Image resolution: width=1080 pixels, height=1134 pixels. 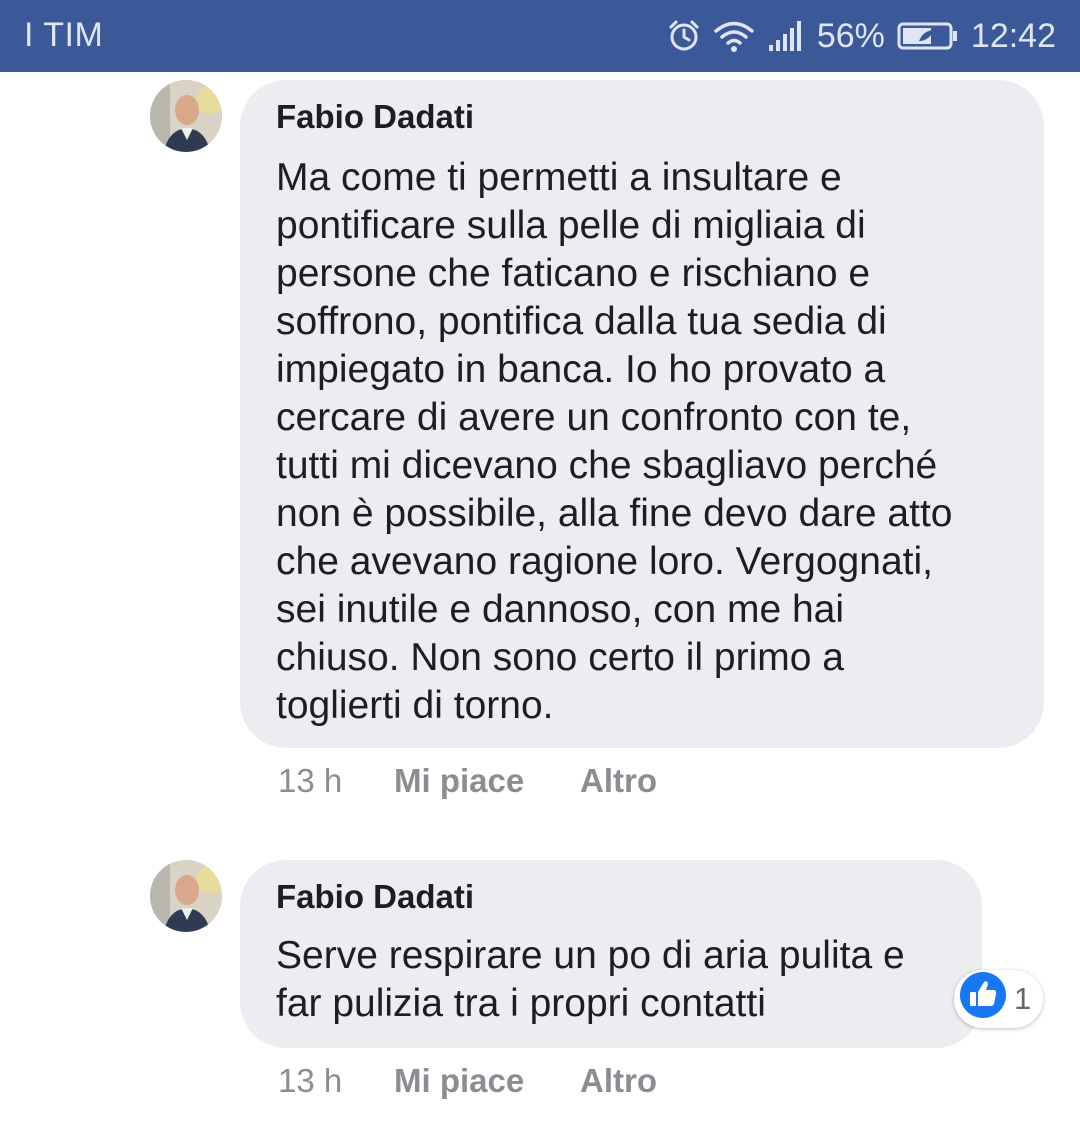 What do you see at coordinates (1023, 998) in the screenshot?
I see `reaction-count: 1` at bounding box center [1023, 998].